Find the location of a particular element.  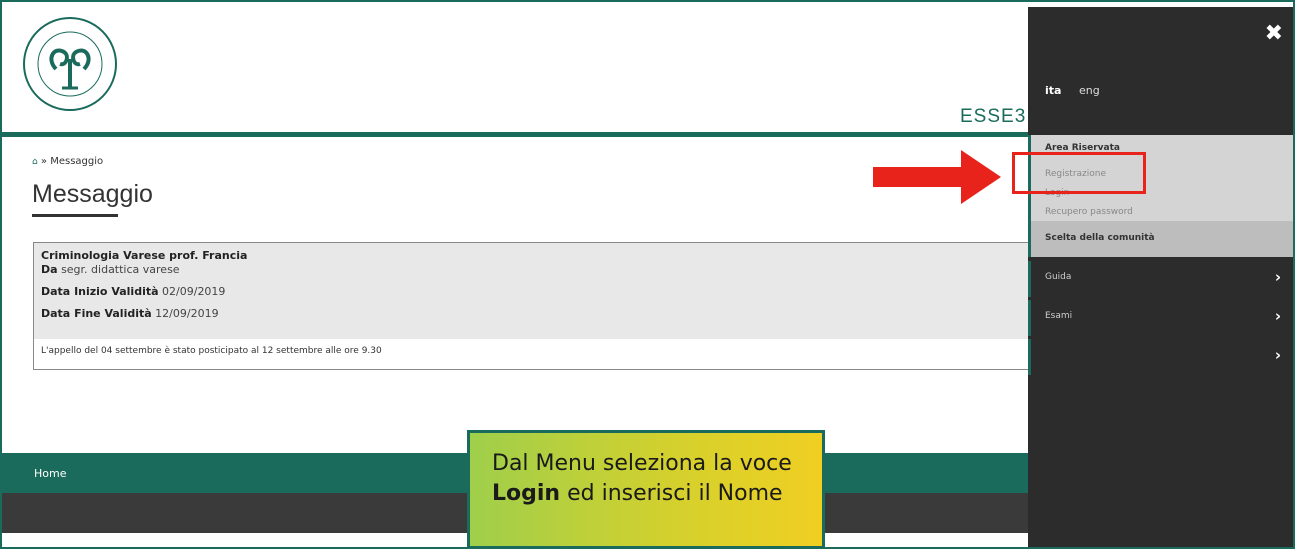

lang-eng: eng is located at coordinates (1089, 90).